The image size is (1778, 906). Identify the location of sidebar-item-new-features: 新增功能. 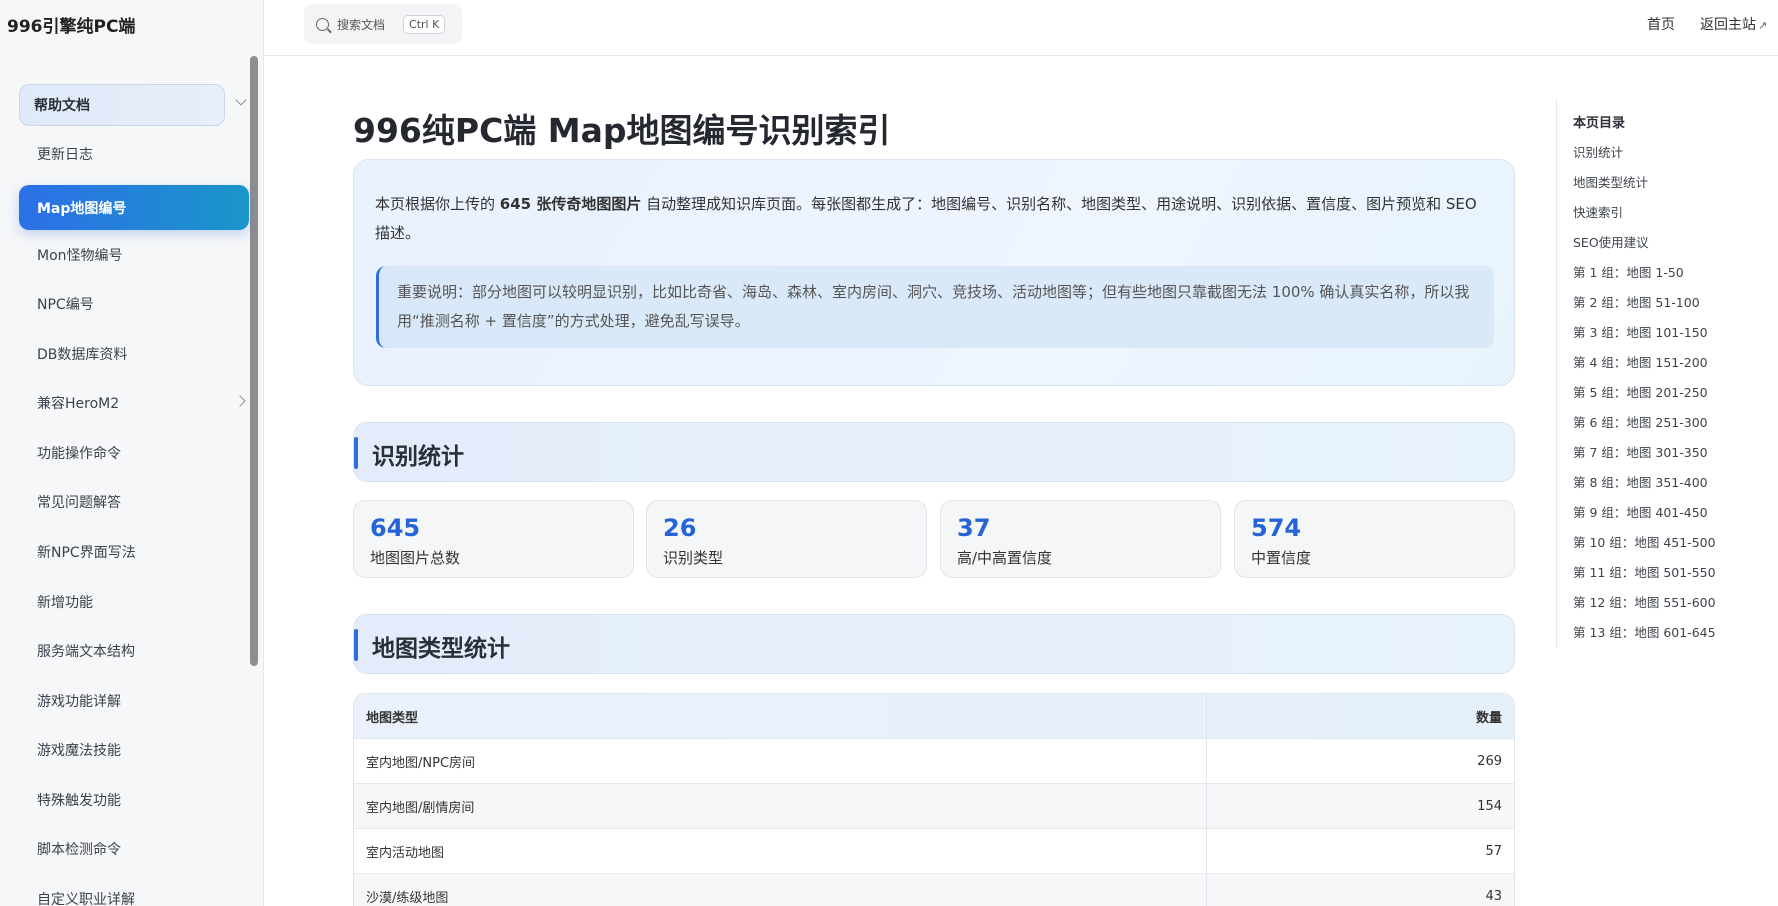
(65, 603).